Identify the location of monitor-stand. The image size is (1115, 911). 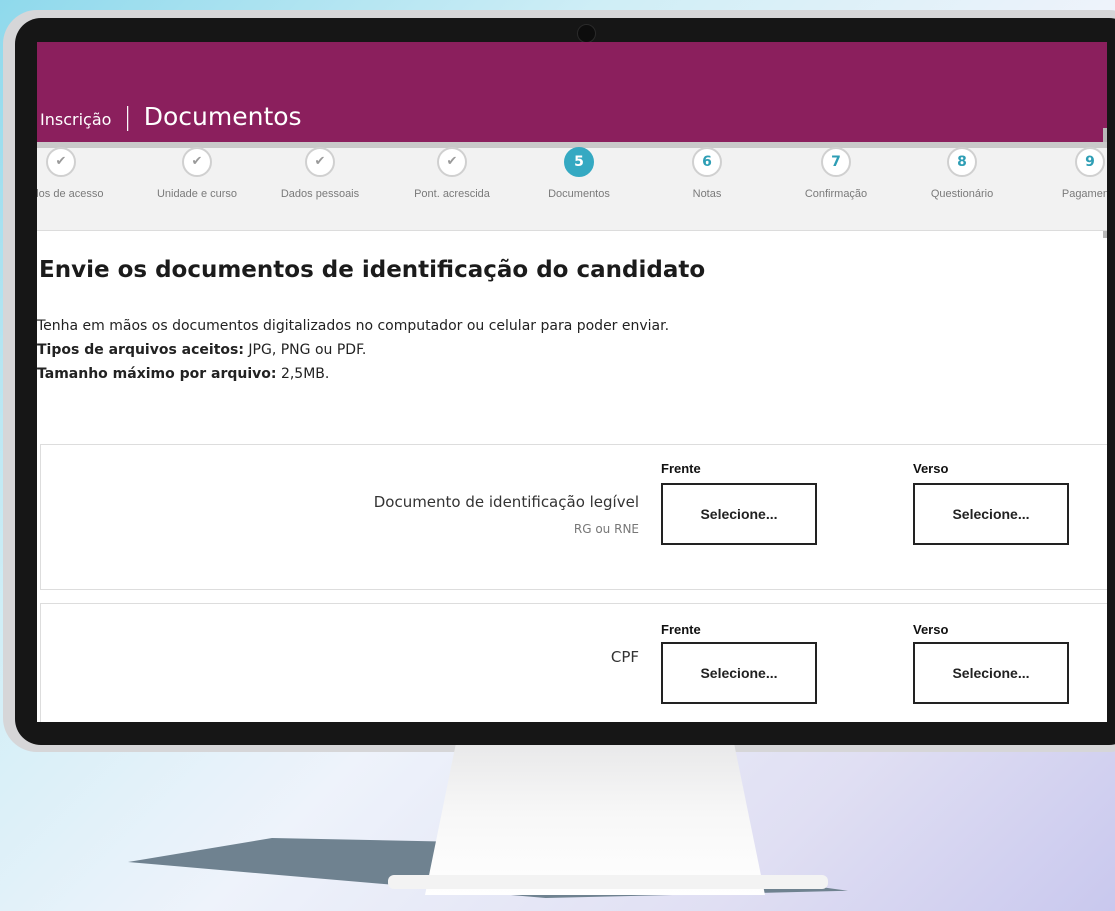
(595, 820).